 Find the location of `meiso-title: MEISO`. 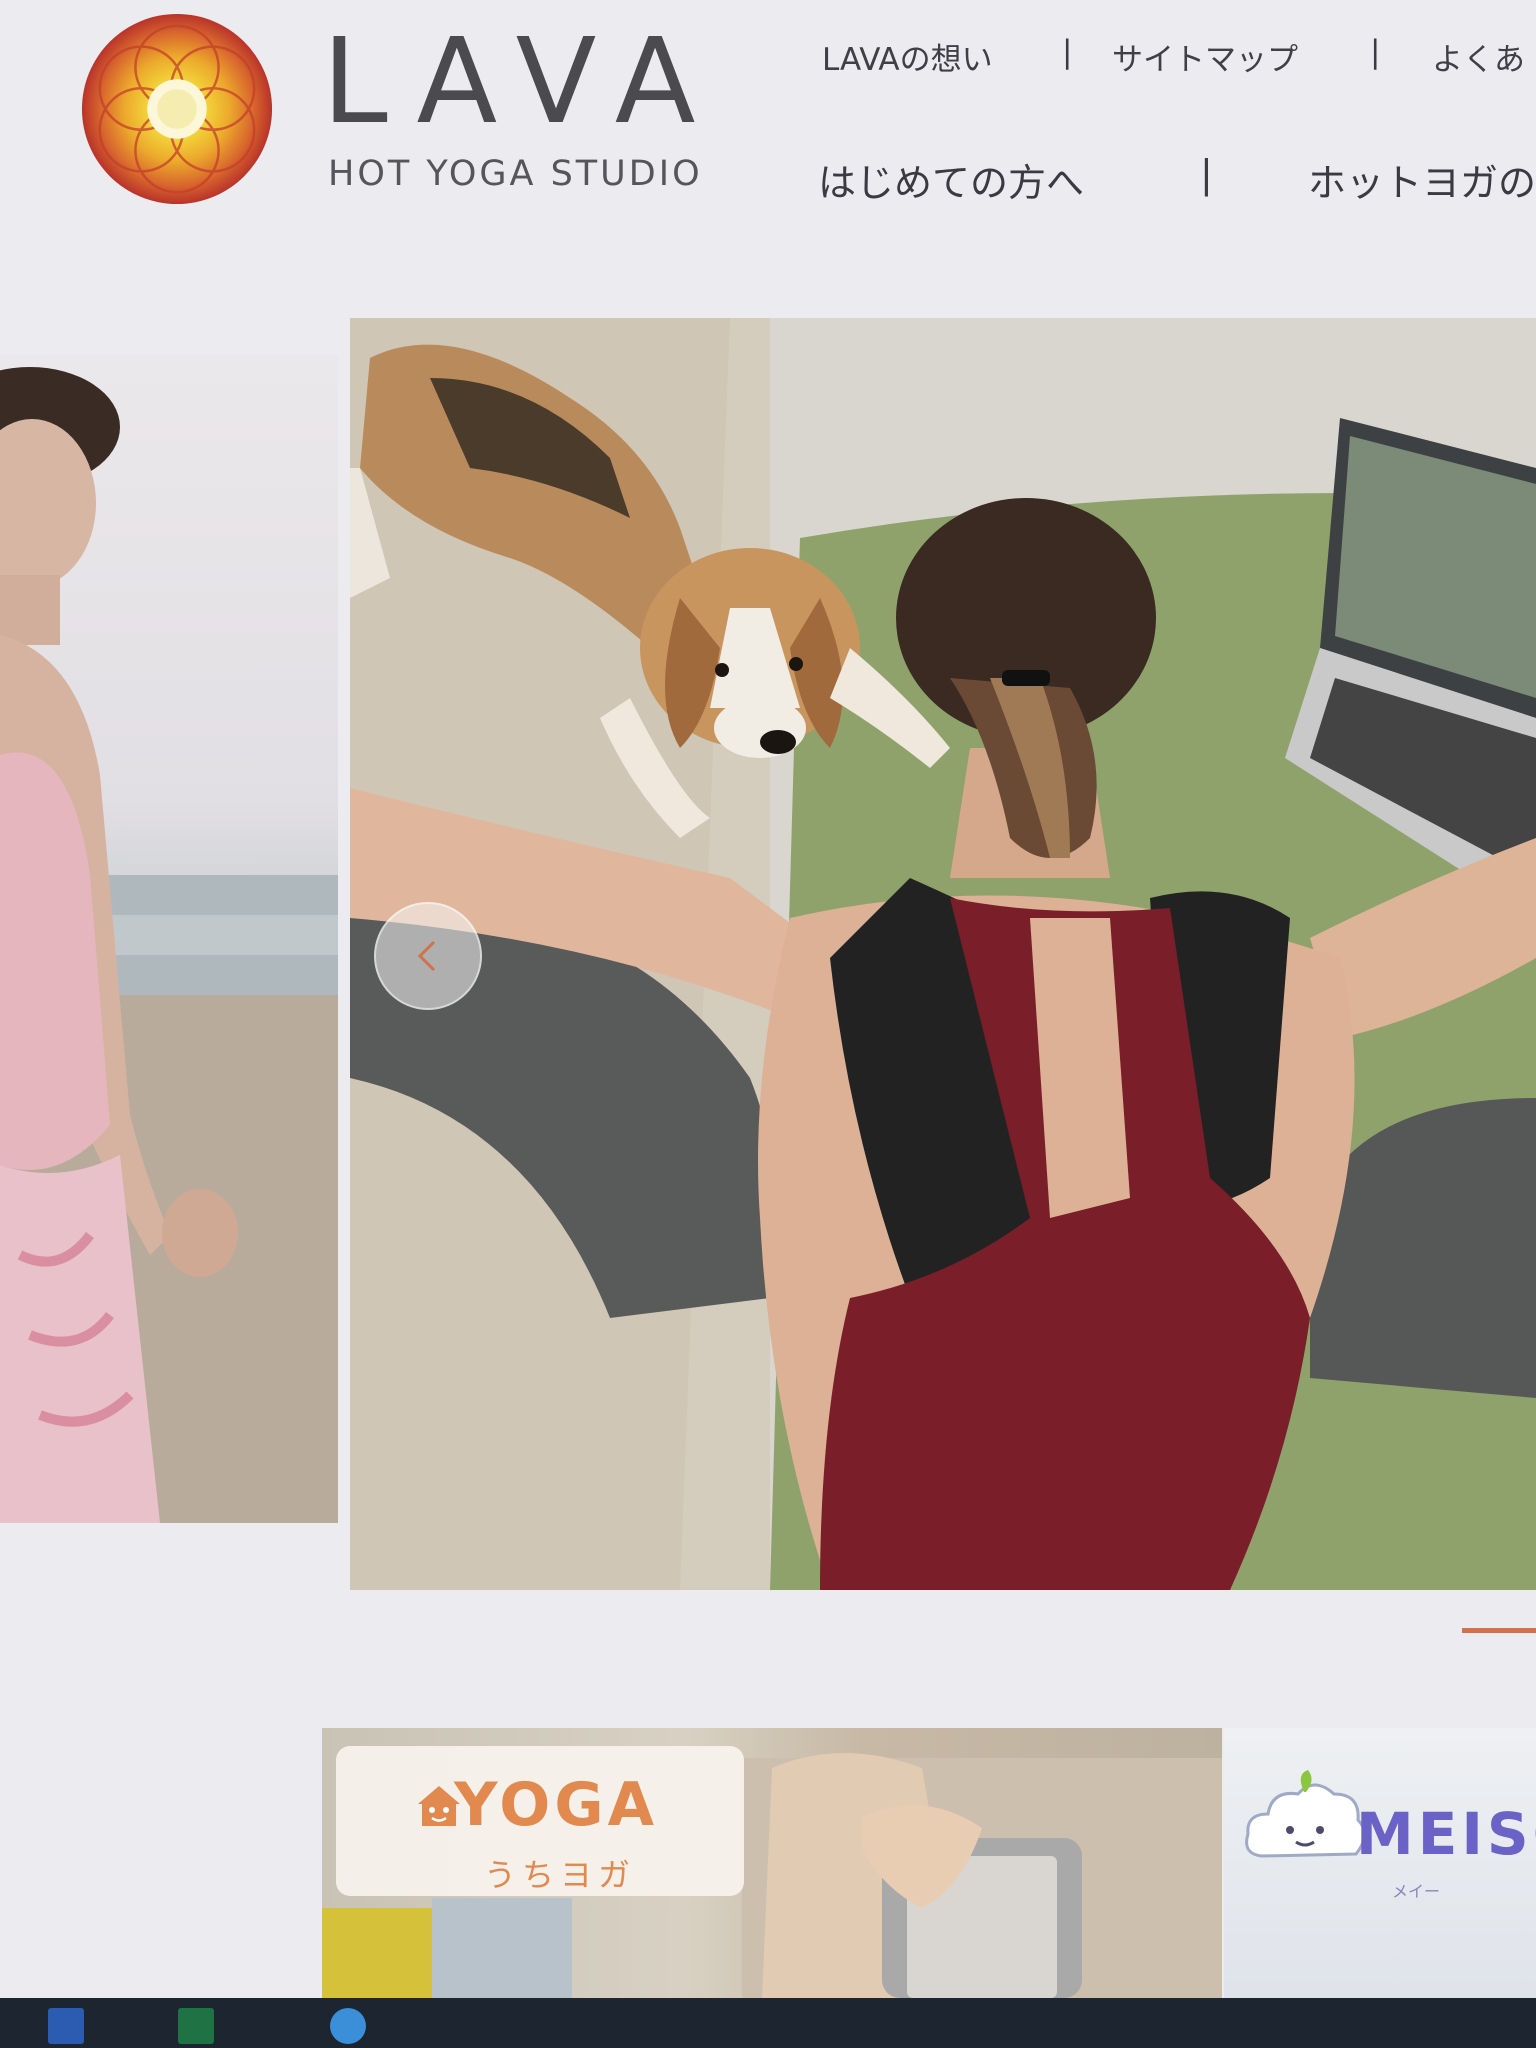

meiso-title: MEISO is located at coordinates (1446, 1834).